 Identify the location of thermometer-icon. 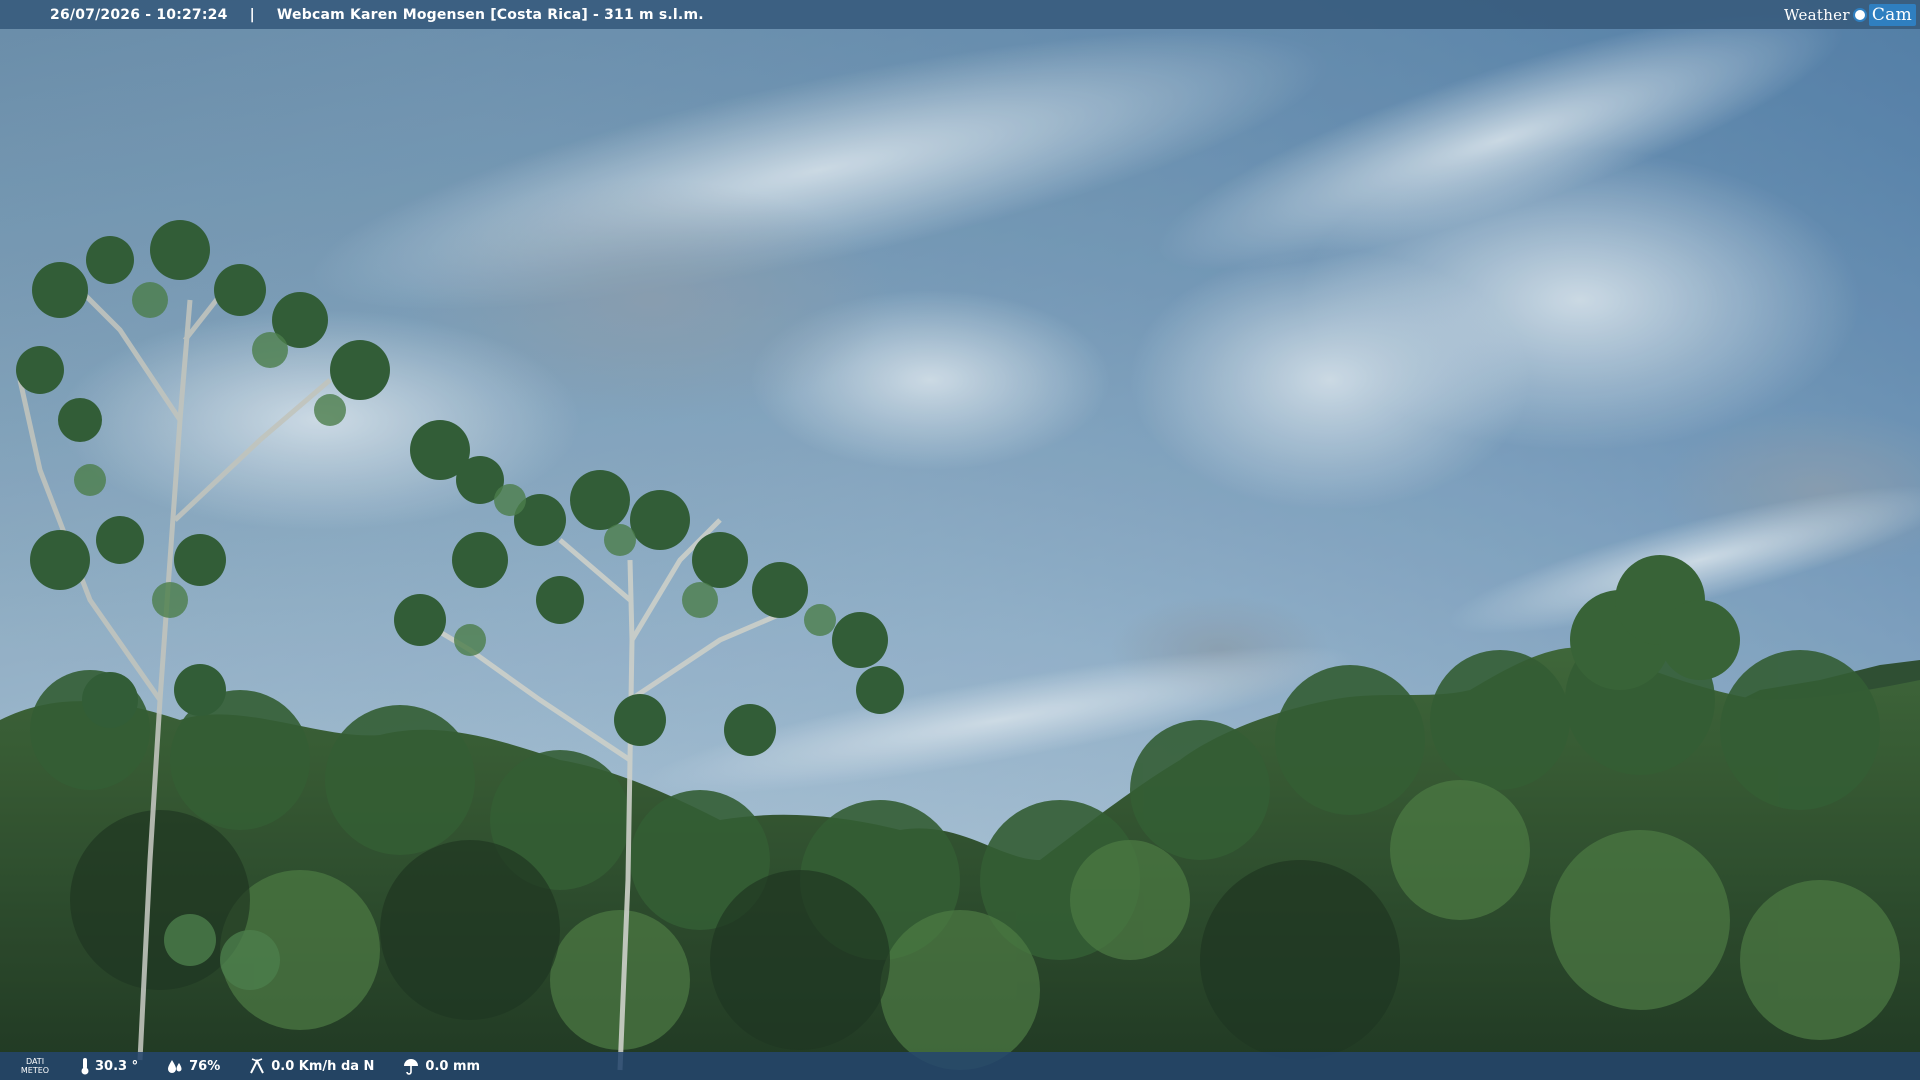
(85, 1066).